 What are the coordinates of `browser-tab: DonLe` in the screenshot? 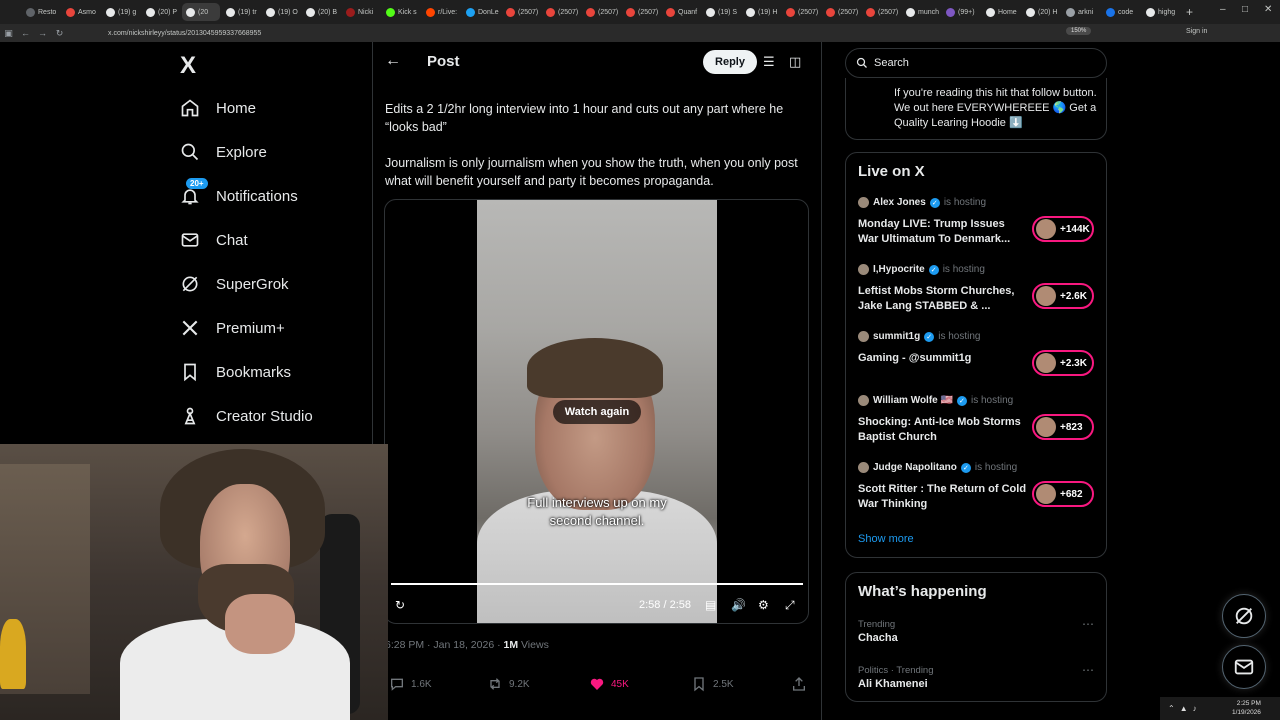 It's located at (481, 12).